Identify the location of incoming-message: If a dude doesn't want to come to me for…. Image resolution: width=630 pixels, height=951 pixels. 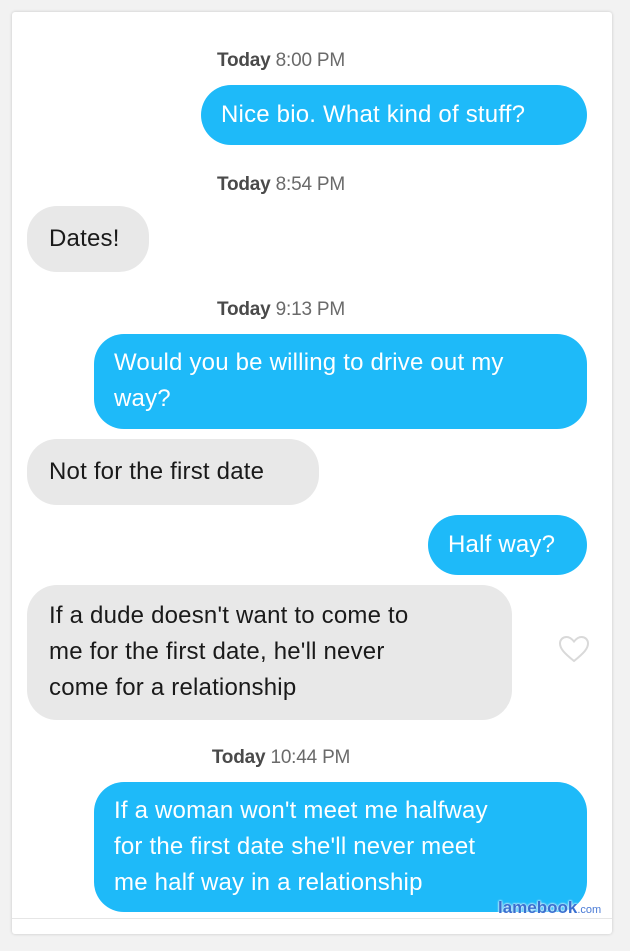
(269, 652).